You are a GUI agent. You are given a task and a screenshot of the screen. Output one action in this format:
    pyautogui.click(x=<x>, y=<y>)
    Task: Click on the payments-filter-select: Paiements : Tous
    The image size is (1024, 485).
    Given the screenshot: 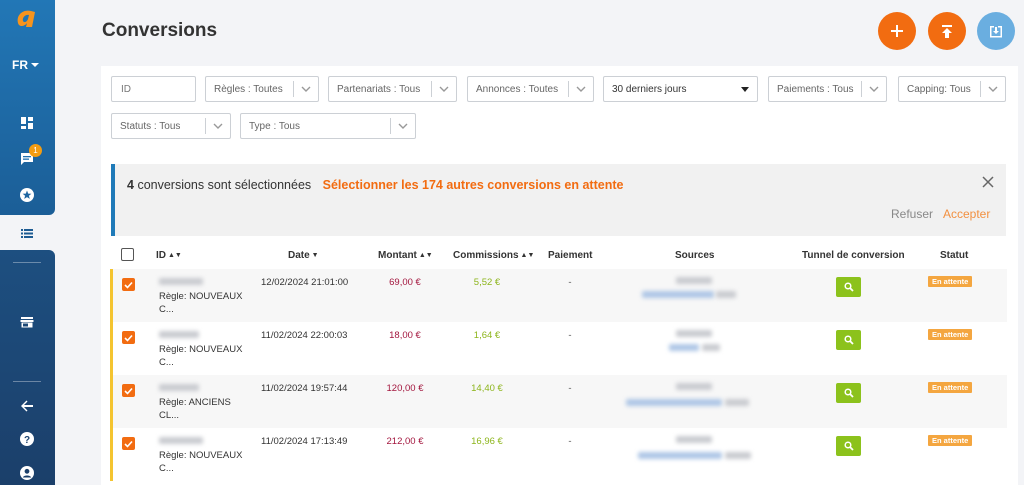 What is the action you would take?
    pyautogui.click(x=827, y=89)
    